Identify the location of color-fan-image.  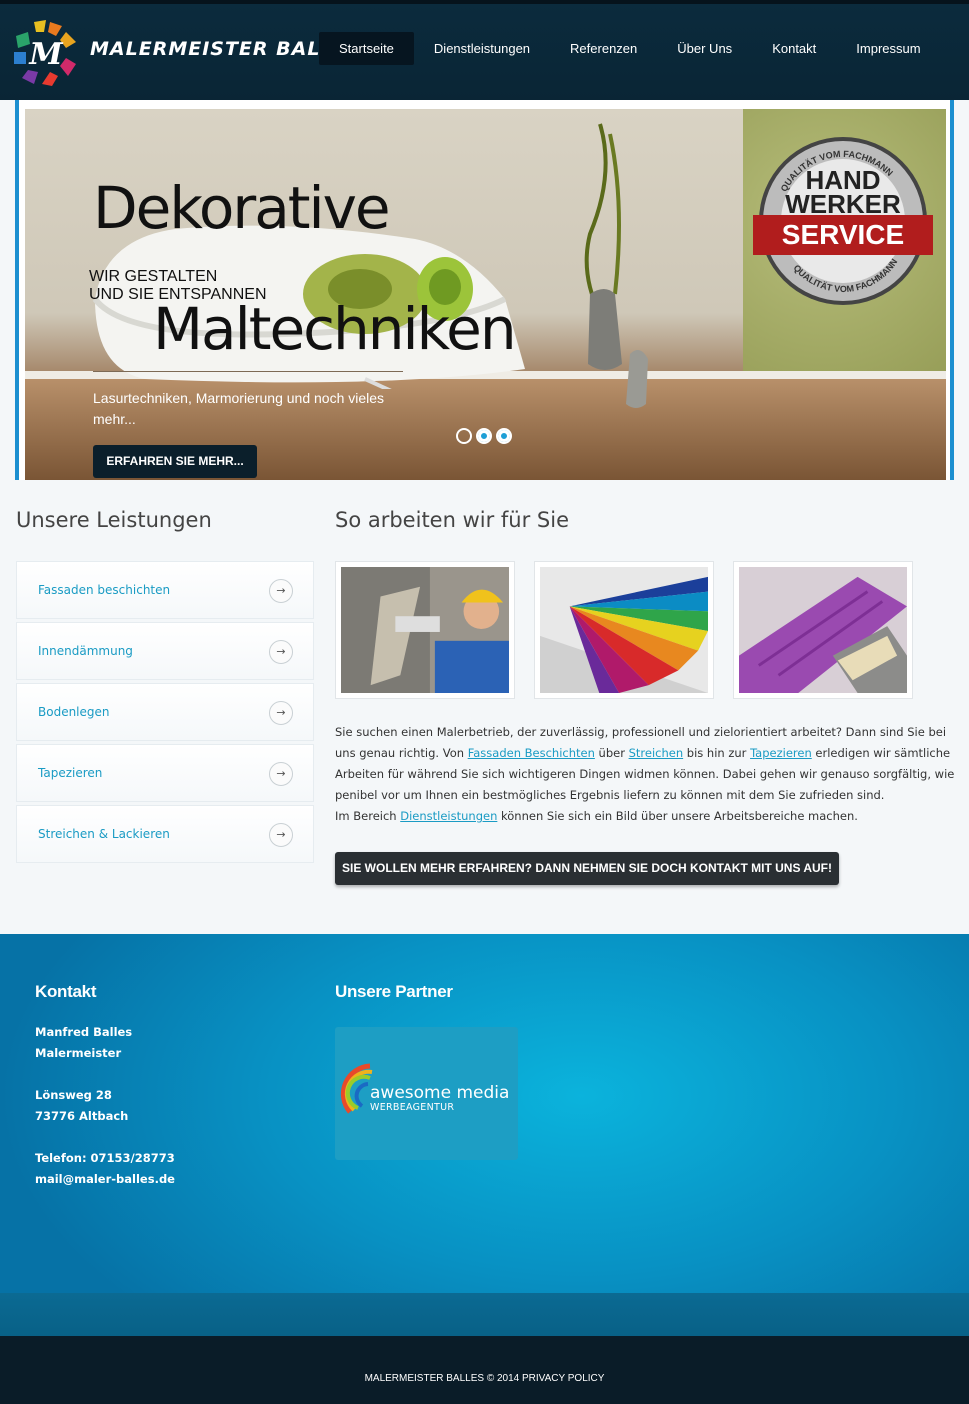
(624, 630).